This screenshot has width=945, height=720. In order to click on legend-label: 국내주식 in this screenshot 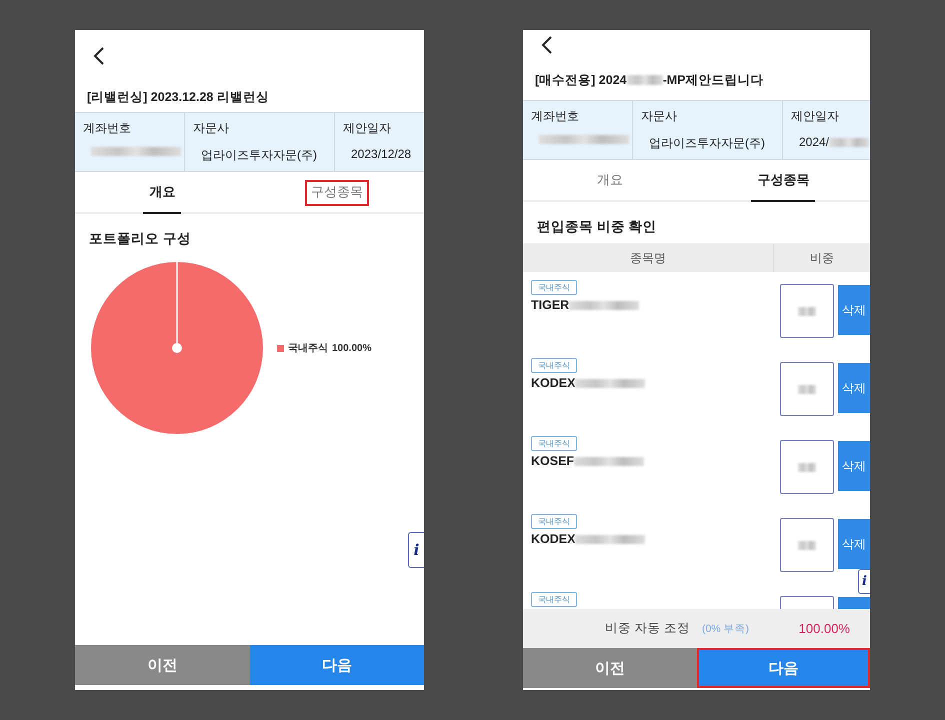, I will do `click(308, 348)`.